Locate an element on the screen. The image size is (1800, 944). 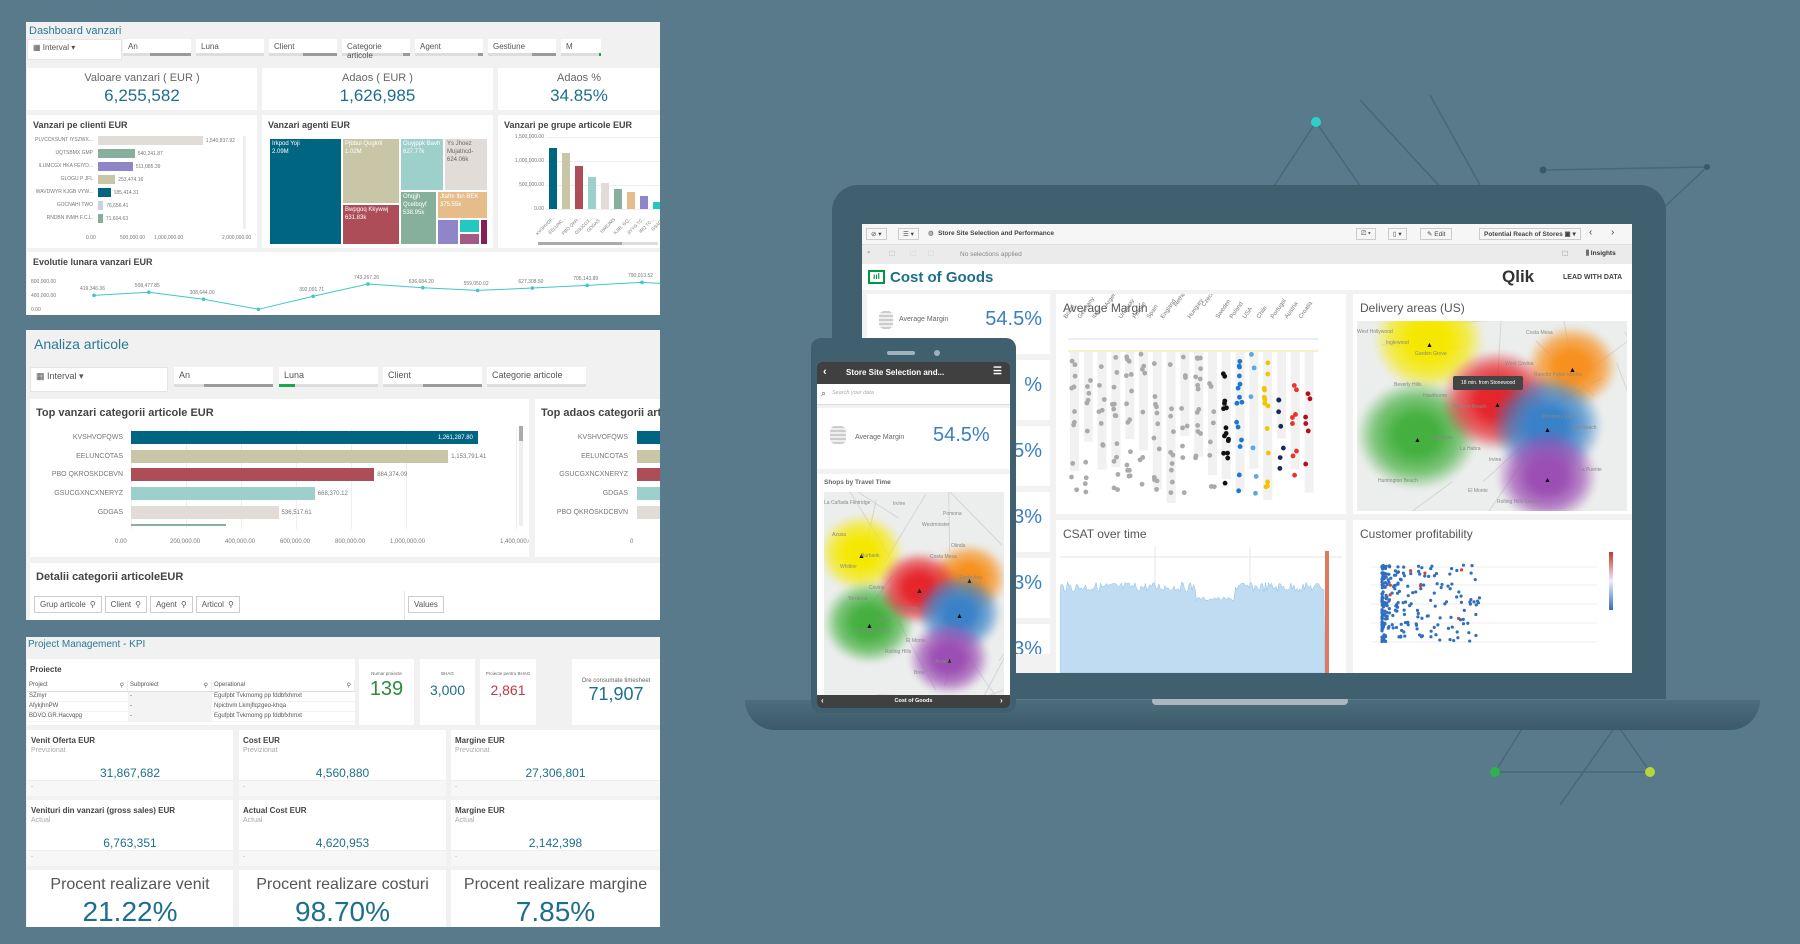
search-icon: ⚲ is located at coordinates (122, 685).